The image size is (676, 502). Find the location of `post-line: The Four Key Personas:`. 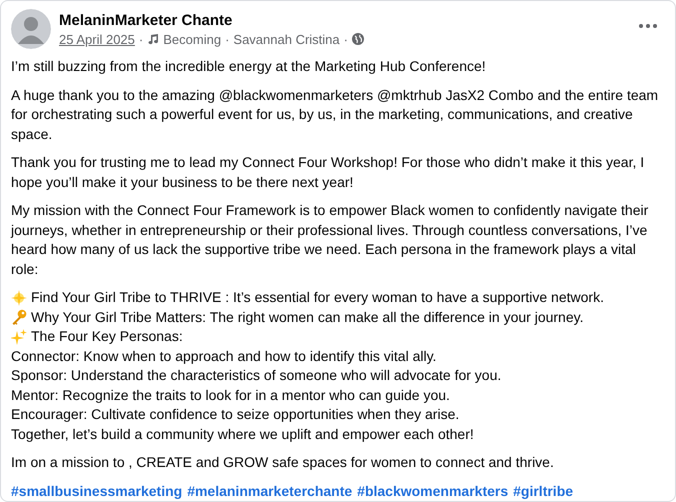

post-line: The Four Key Personas: is located at coordinates (107, 336).